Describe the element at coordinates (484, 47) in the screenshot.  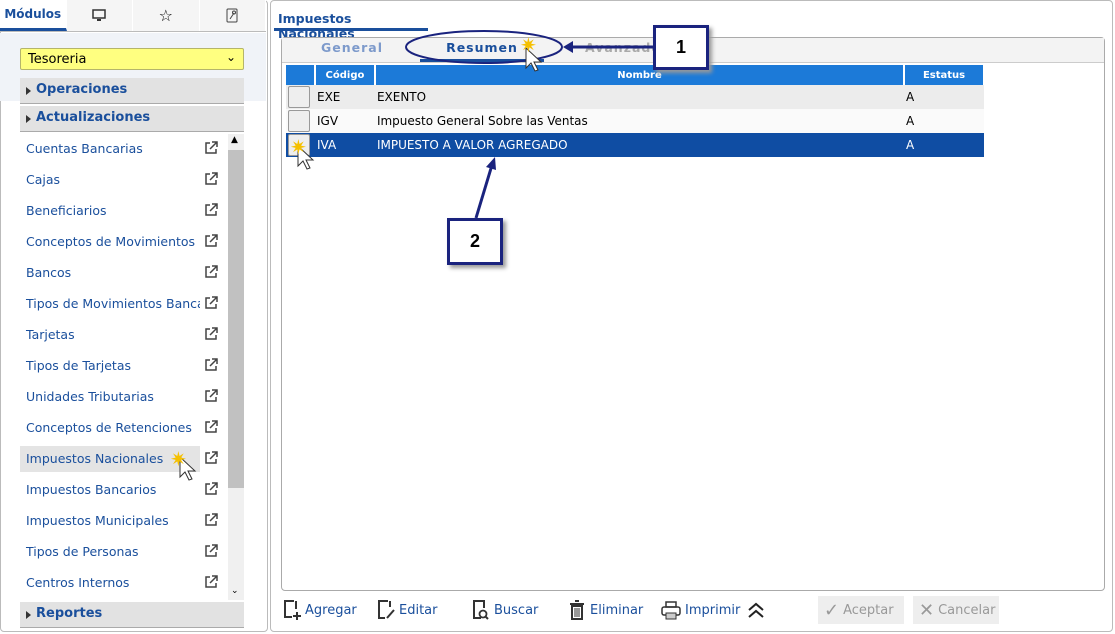
I see `highlight-ellipse` at that location.